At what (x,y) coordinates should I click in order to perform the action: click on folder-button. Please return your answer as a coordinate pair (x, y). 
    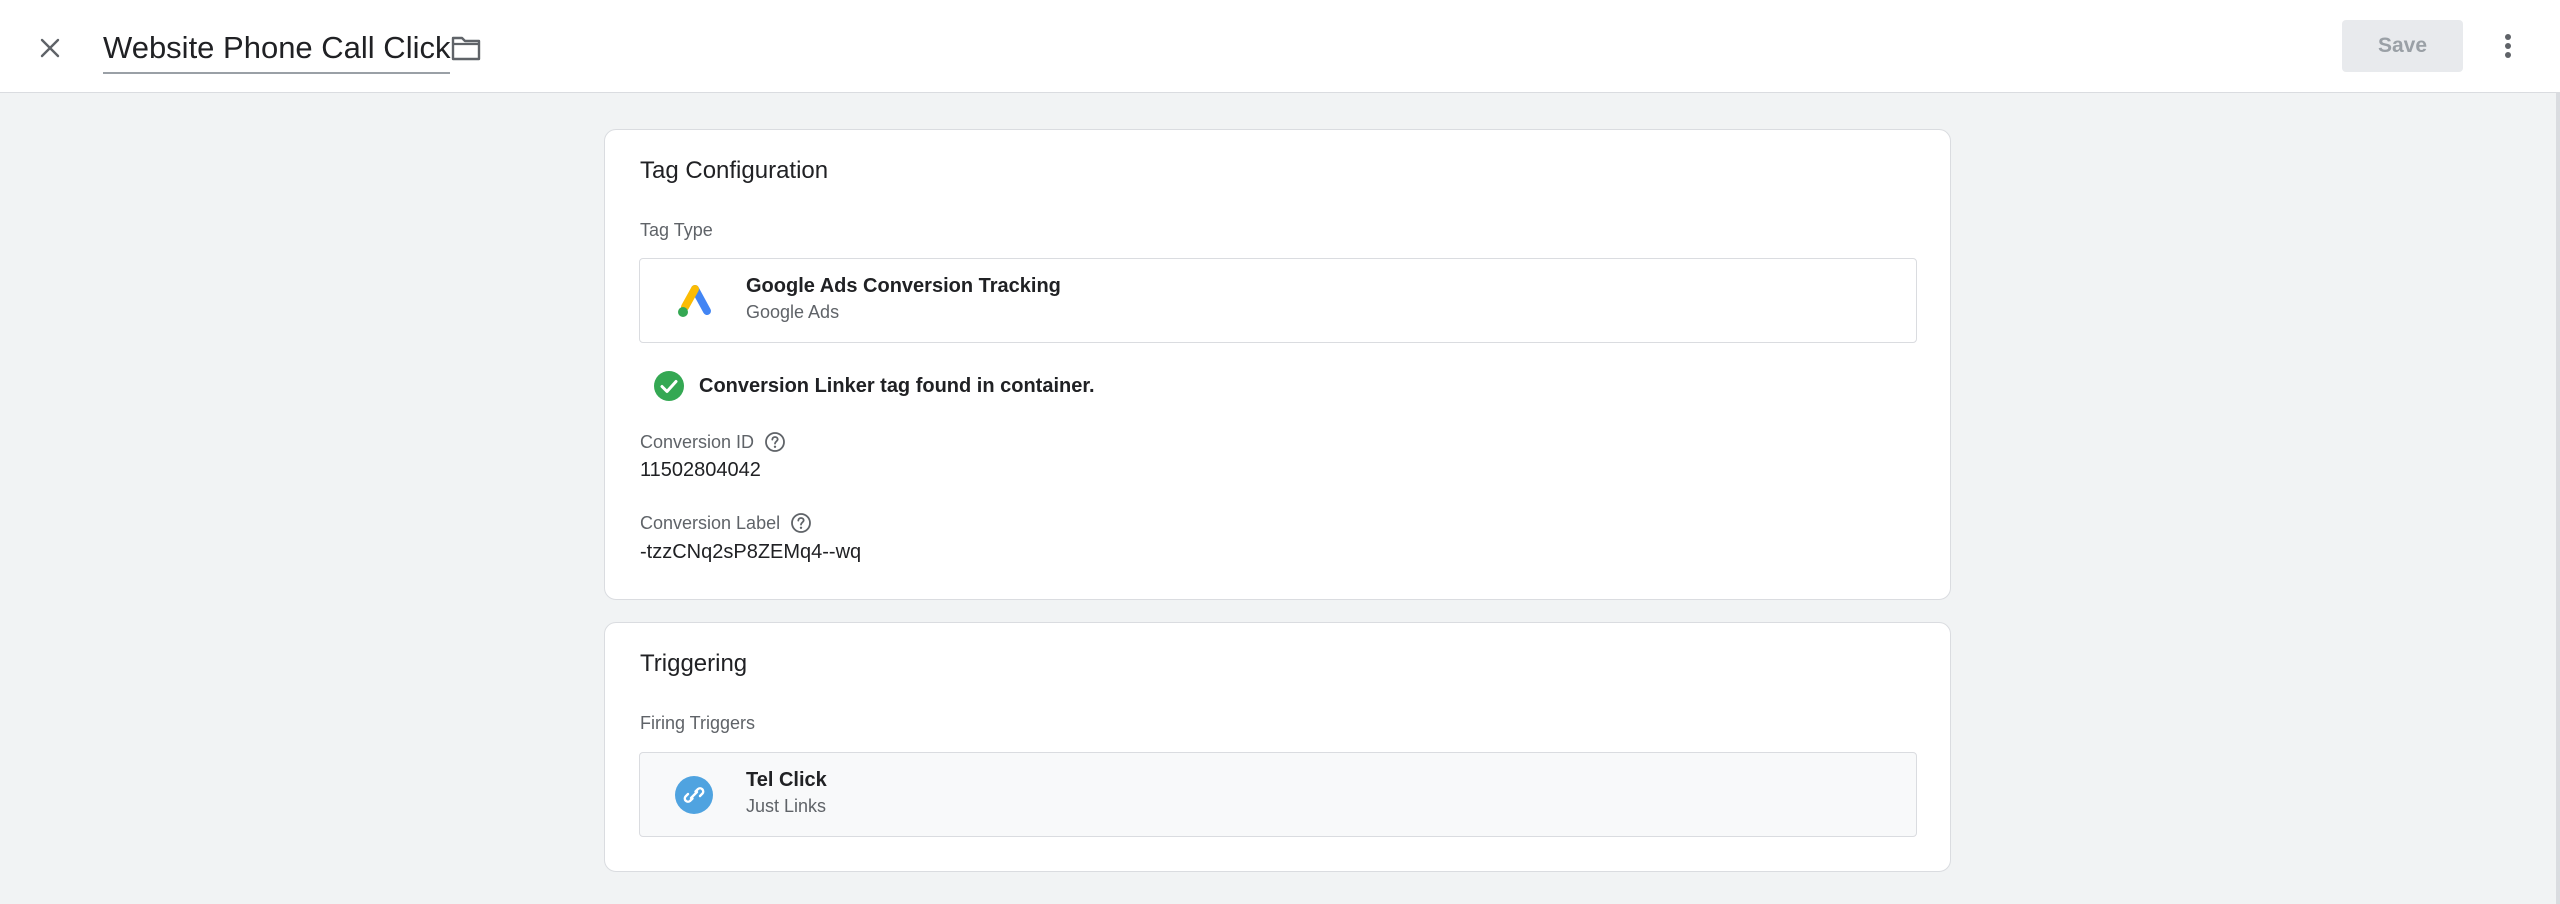
    Looking at the image, I should click on (466, 48).